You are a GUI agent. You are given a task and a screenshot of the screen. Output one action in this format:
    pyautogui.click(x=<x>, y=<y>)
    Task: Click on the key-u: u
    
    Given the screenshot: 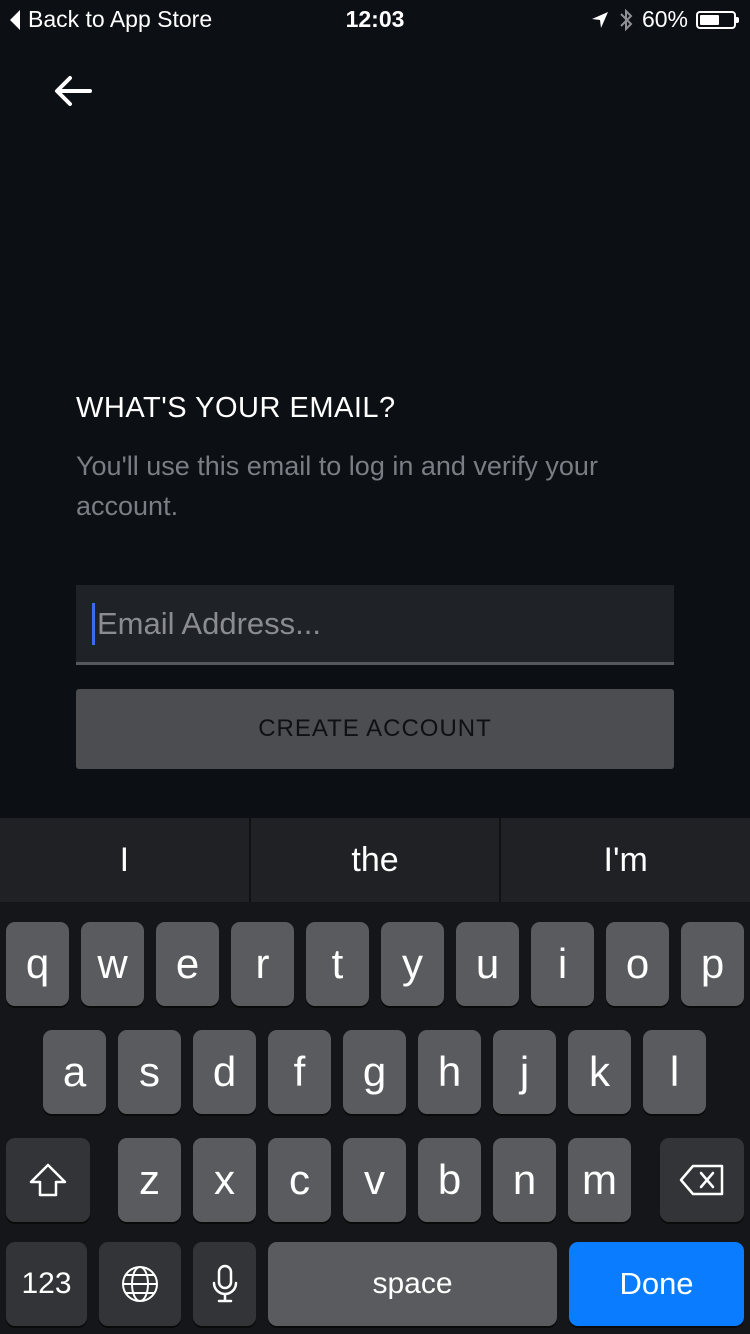 What is the action you would take?
    pyautogui.click(x=487, y=964)
    